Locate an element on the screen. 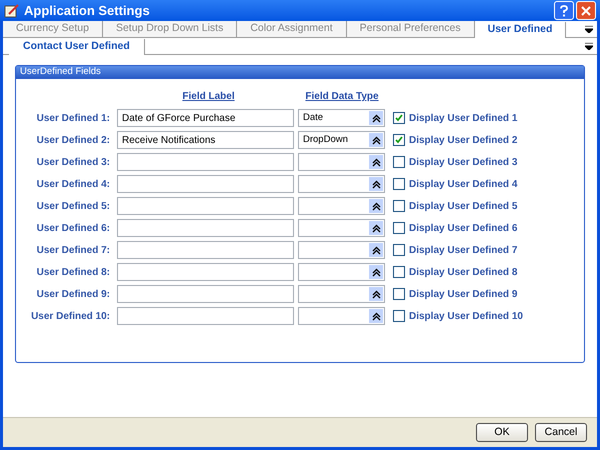  dropdown: Date is located at coordinates (341, 118).